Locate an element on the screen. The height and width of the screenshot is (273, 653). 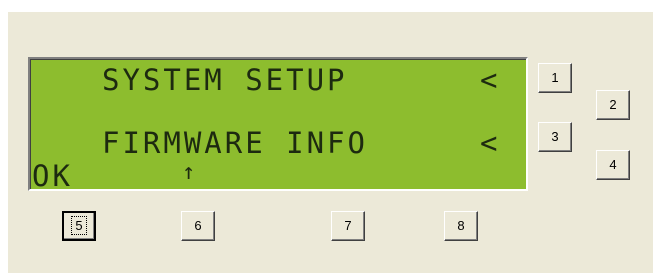
button-6-label: 6 is located at coordinates (198, 225).